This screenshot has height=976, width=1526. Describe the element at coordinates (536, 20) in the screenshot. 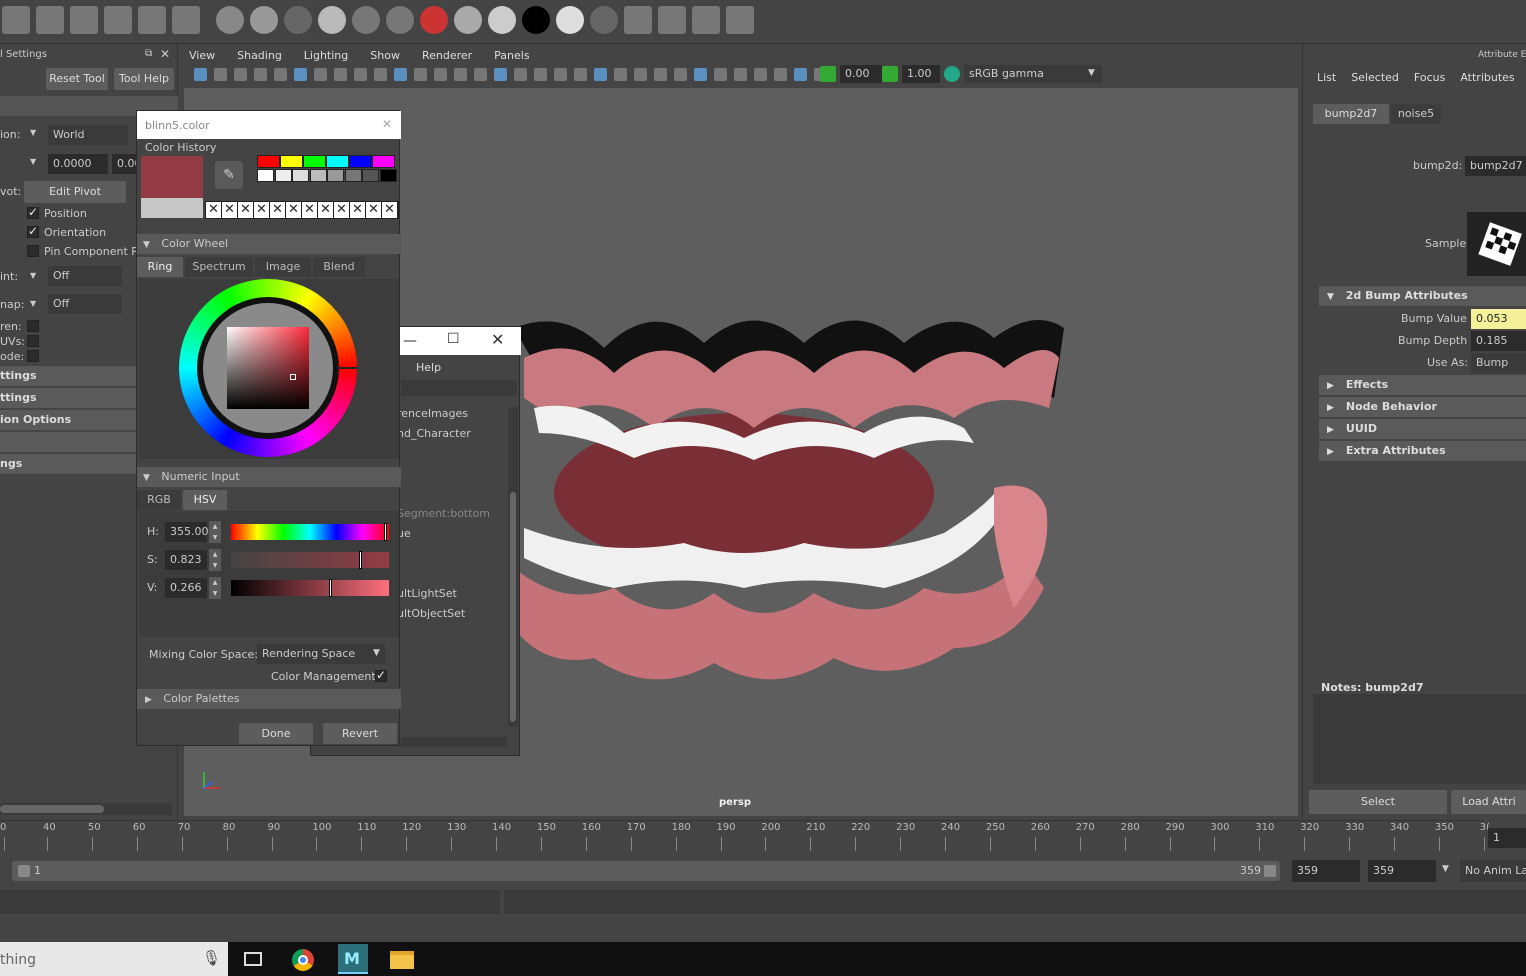

I see `black-sphere-icon` at that location.